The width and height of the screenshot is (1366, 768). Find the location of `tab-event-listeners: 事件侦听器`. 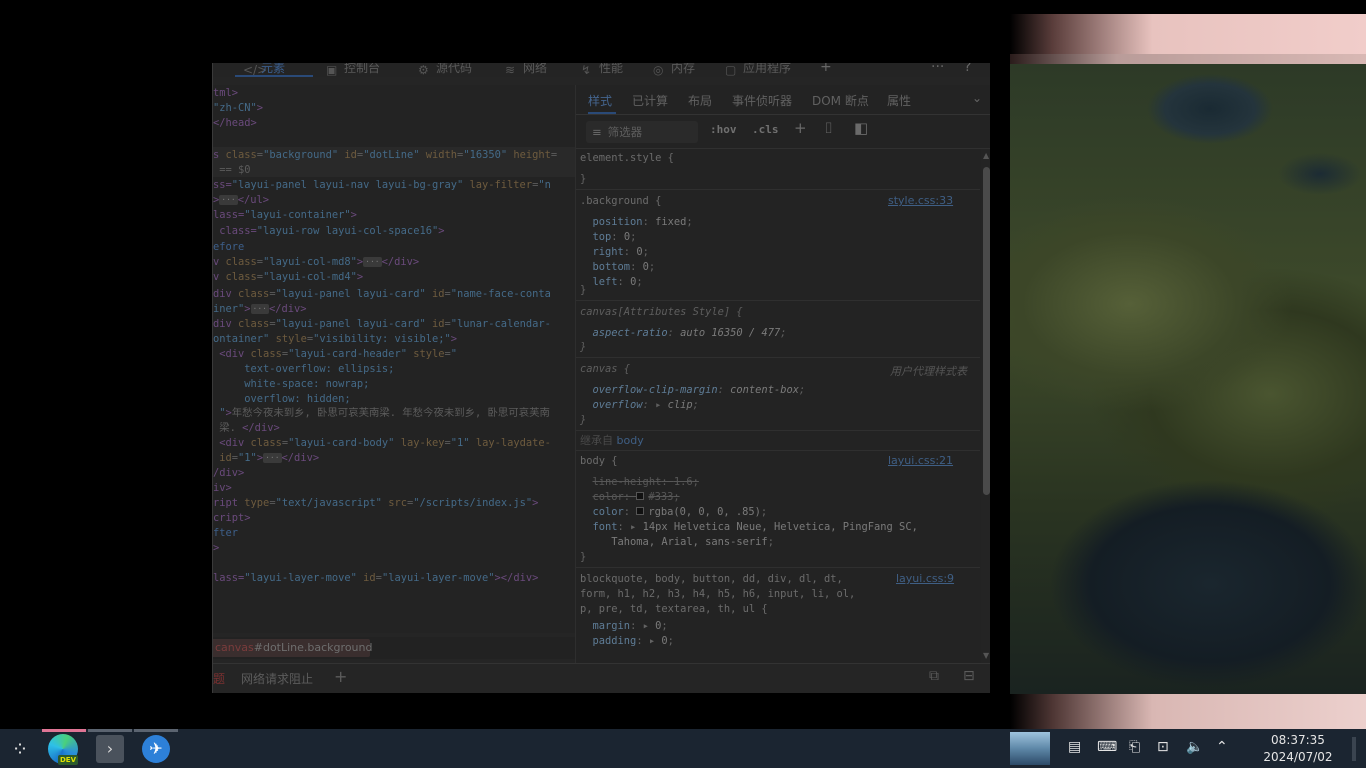

tab-event-listeners: 事件侦听器 is located at coordinates (762, 100).